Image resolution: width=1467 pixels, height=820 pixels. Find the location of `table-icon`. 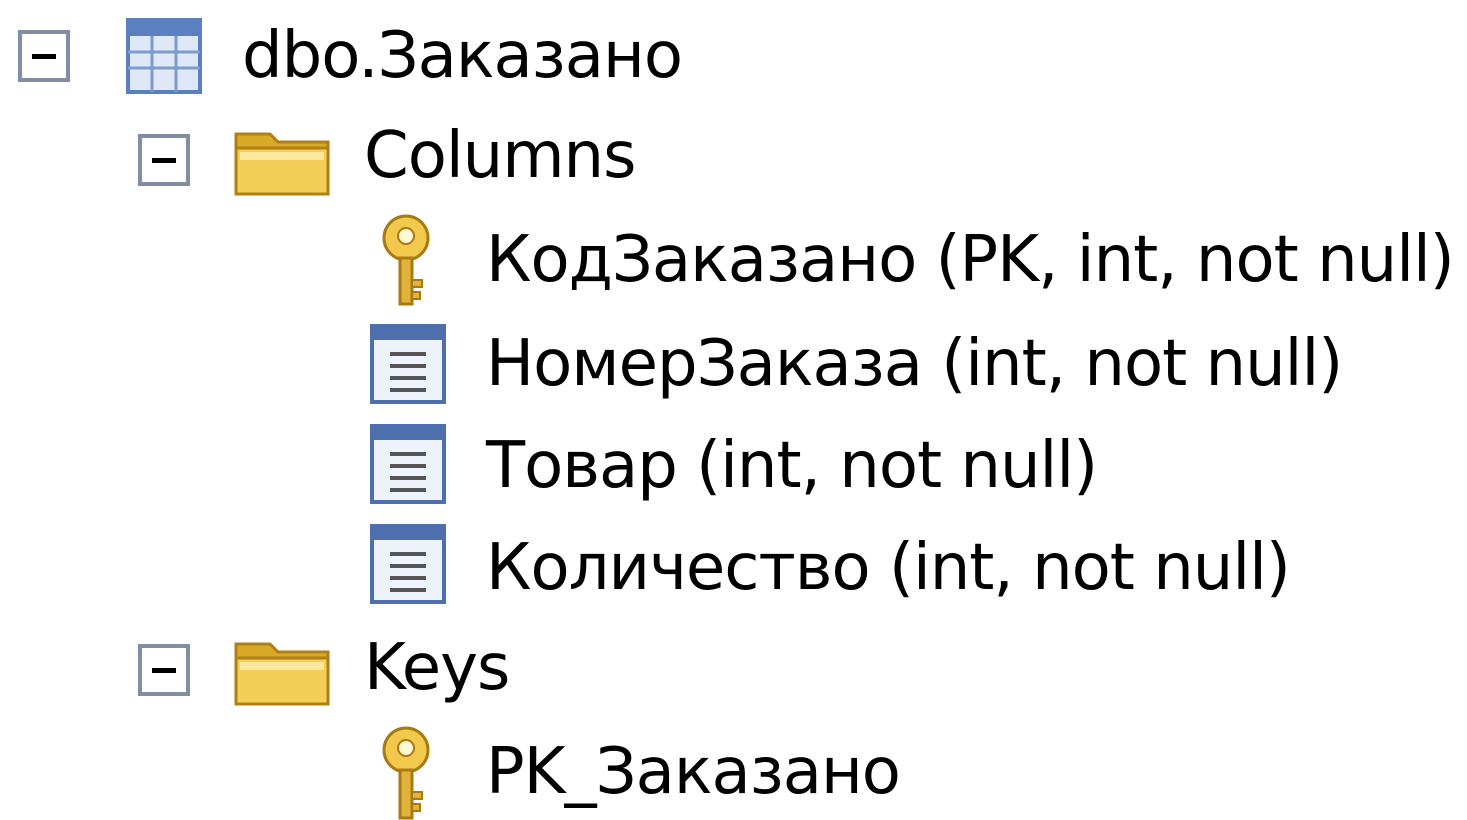

table-icon is located at coordinates (164, 56).